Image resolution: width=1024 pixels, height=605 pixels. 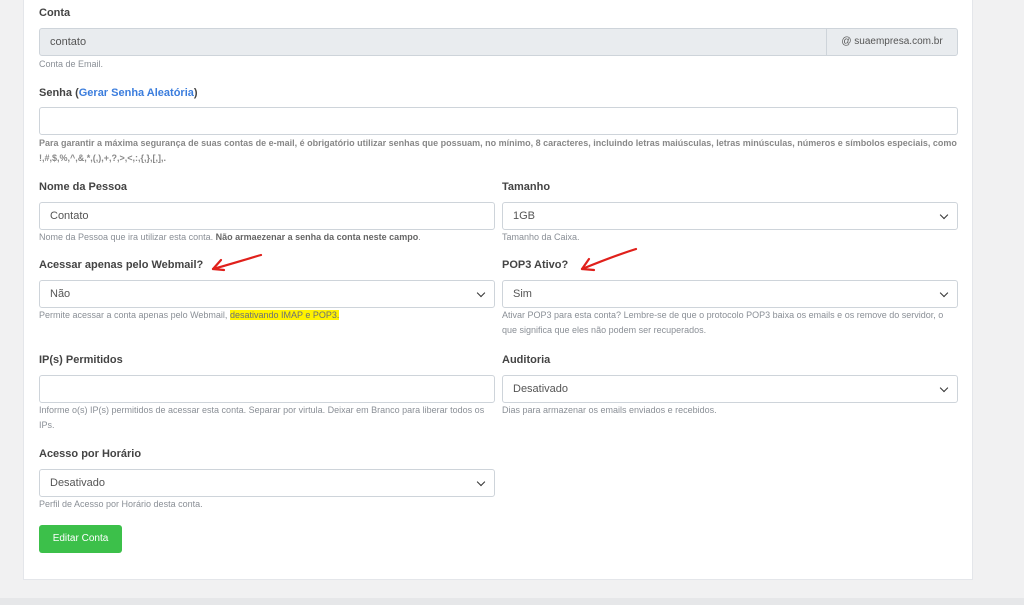 What do you see at coordinates (55, 13) in the screenshot?
I see `conta-label: Conta` at bounding box center [55, 13].